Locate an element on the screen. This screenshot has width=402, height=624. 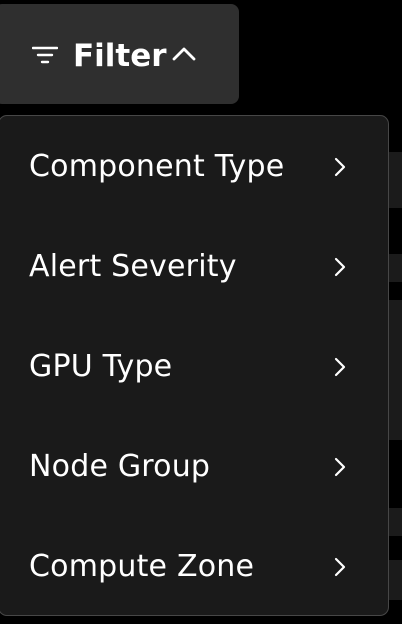
menu-item-label: Component Type is located at coordinates (157, 166).